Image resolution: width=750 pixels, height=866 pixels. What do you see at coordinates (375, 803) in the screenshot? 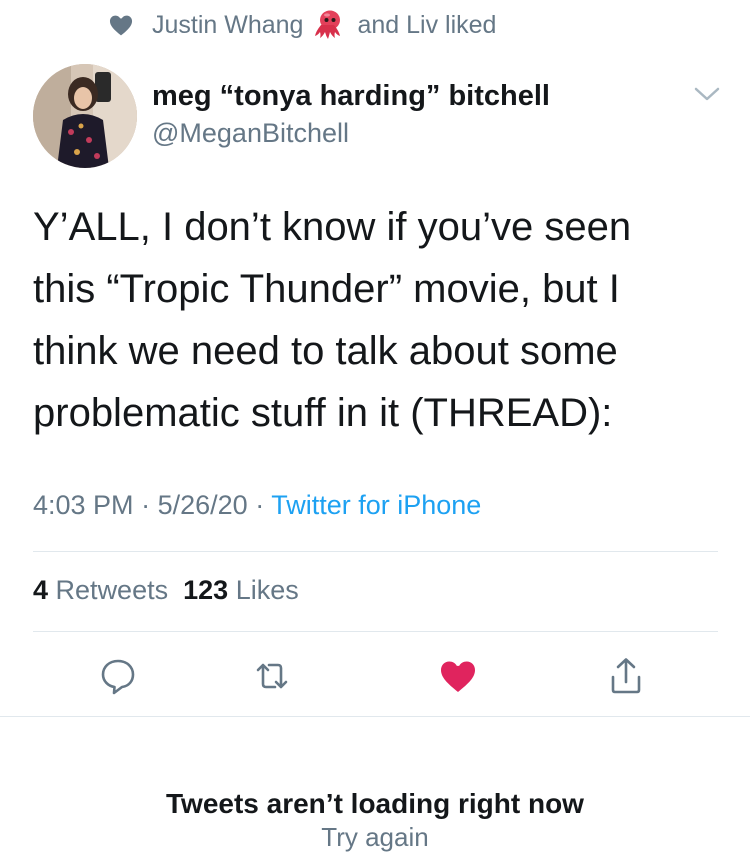
I see `error-message: Tweets aren’t loading right now` at bounding box center [375, 803].